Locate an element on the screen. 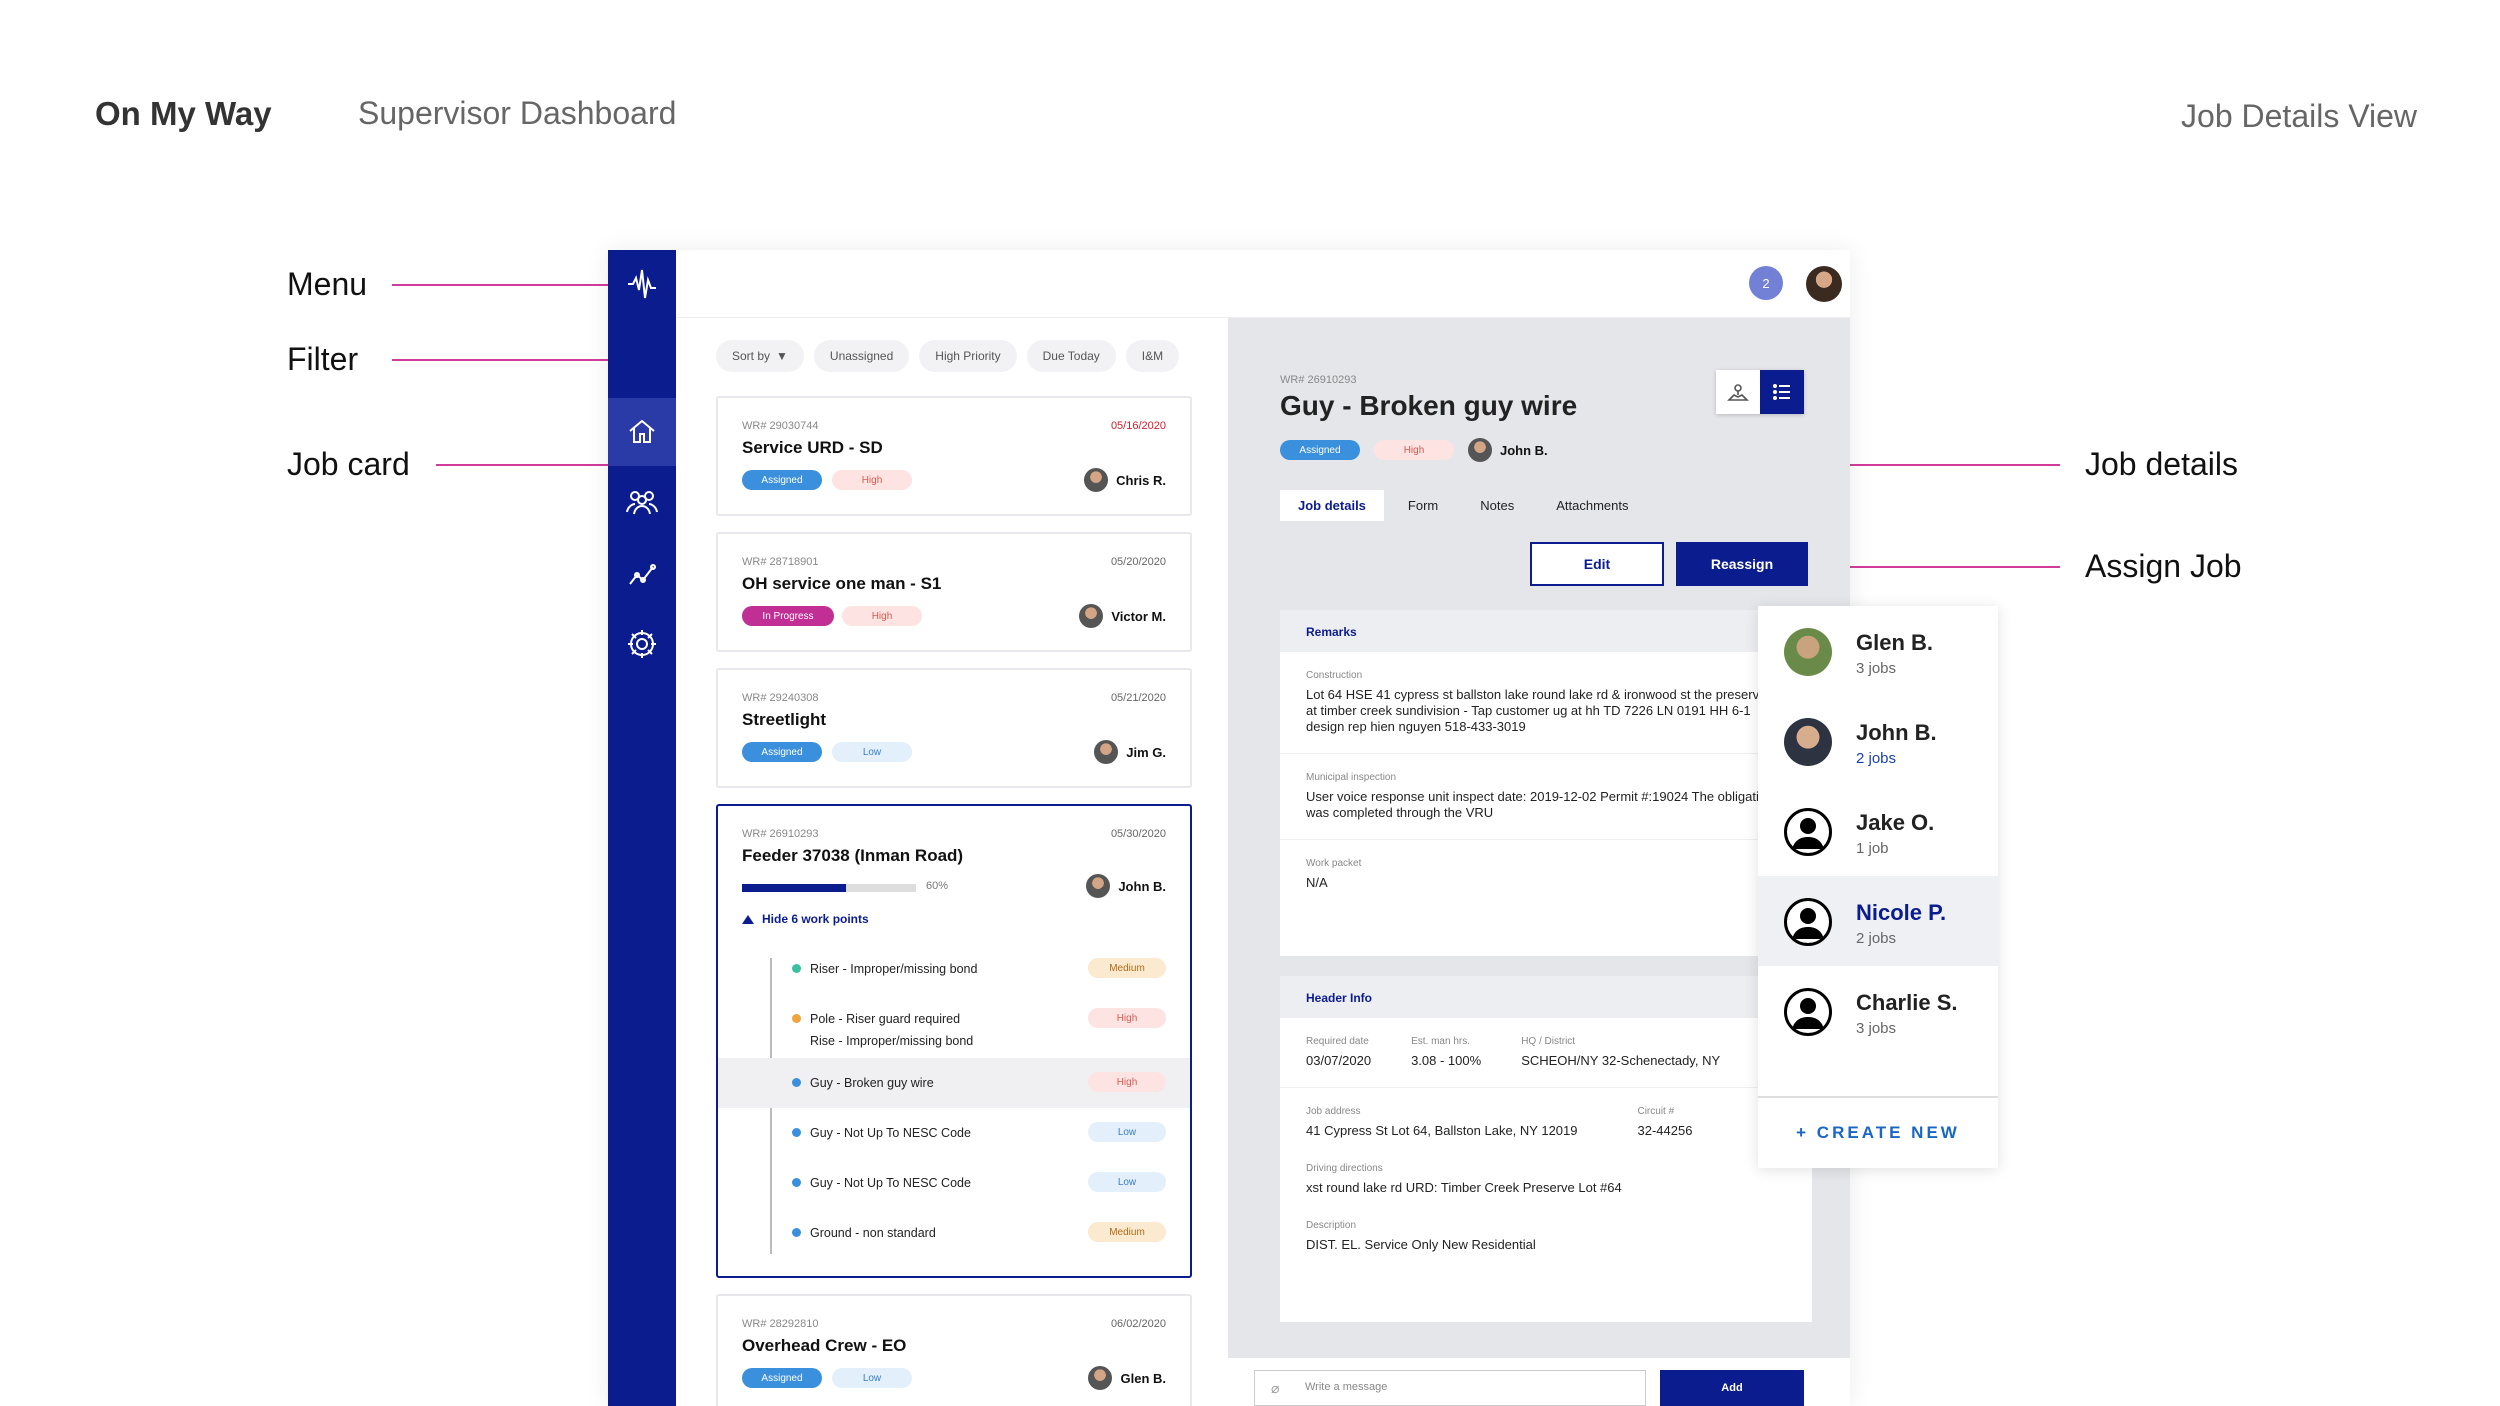  job-title: OH service one man - S1 is located at coordinates (842, 583).